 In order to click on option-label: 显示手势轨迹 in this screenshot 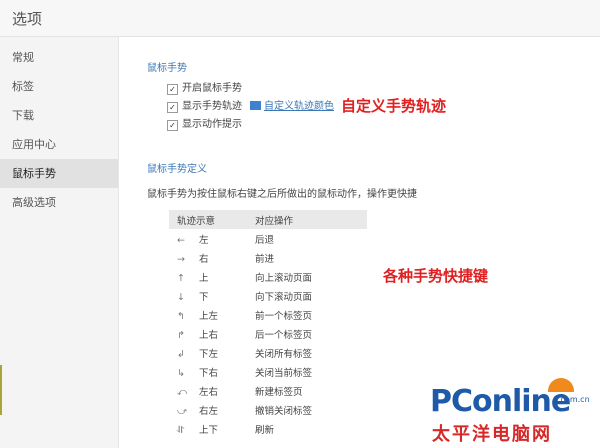, I will do `click(212, 106)`.